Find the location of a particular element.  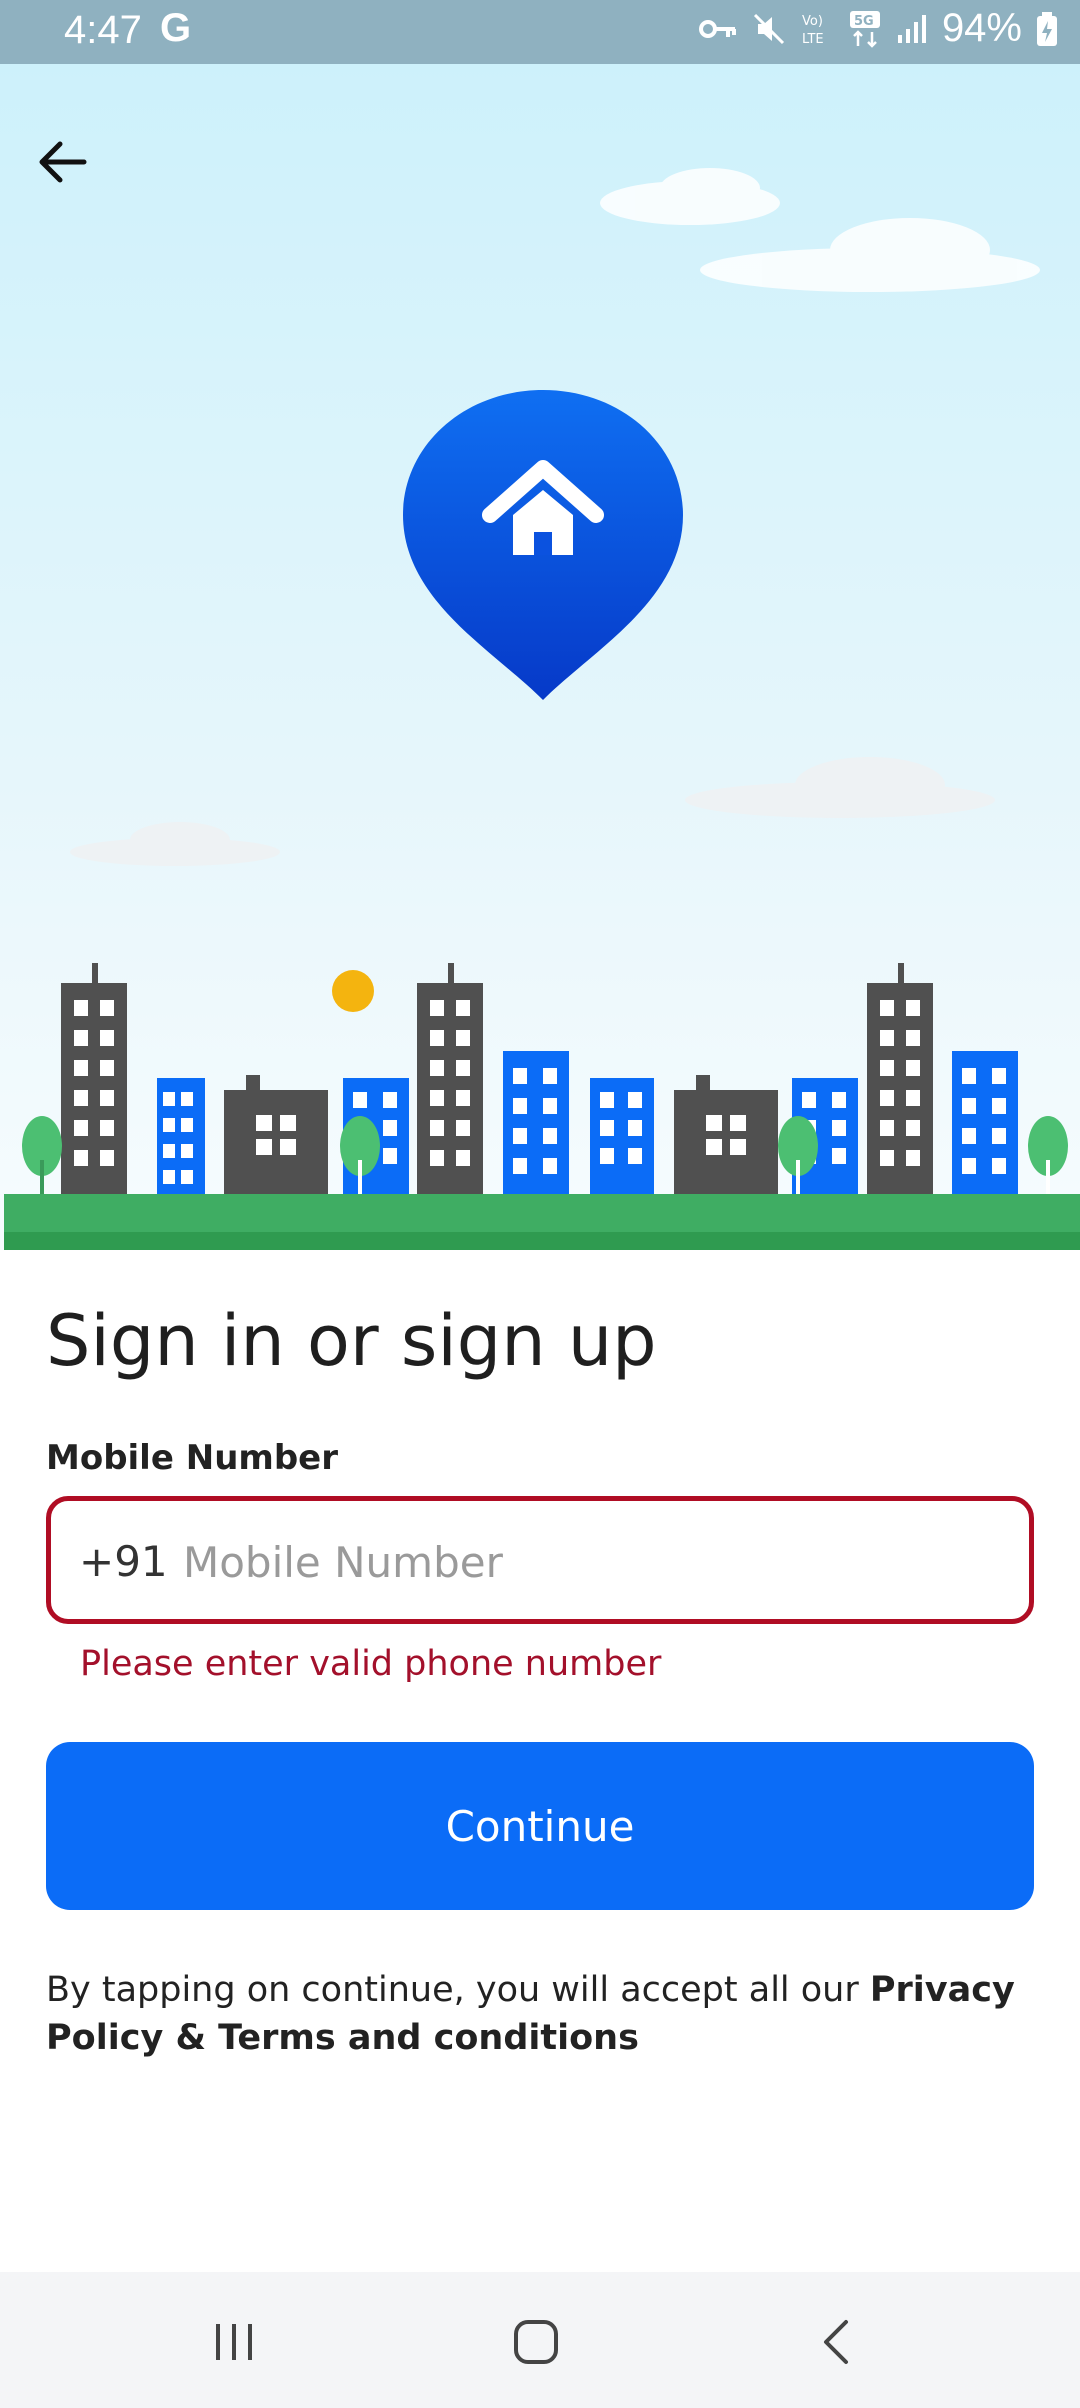

mute-icon is located at coordinates (768, 28).